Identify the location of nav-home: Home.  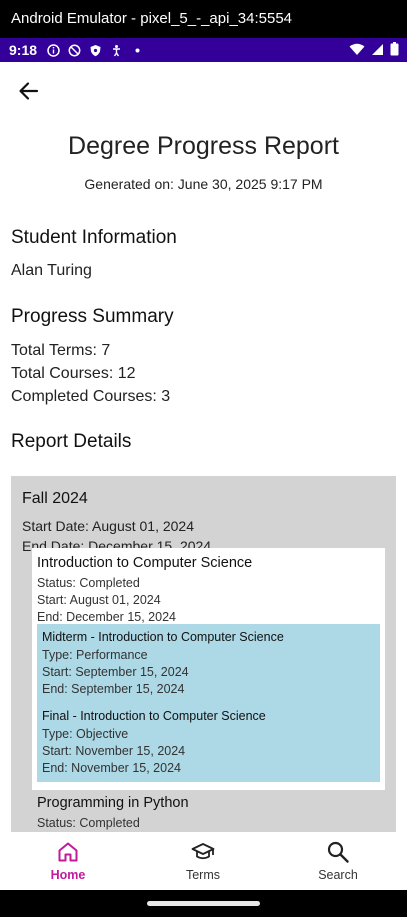
(68, 861).